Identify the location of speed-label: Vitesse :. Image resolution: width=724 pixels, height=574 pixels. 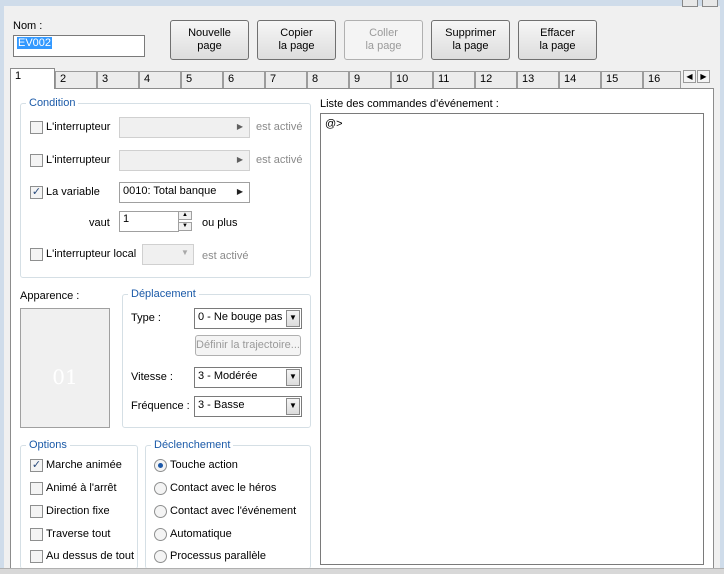
(152, 377).